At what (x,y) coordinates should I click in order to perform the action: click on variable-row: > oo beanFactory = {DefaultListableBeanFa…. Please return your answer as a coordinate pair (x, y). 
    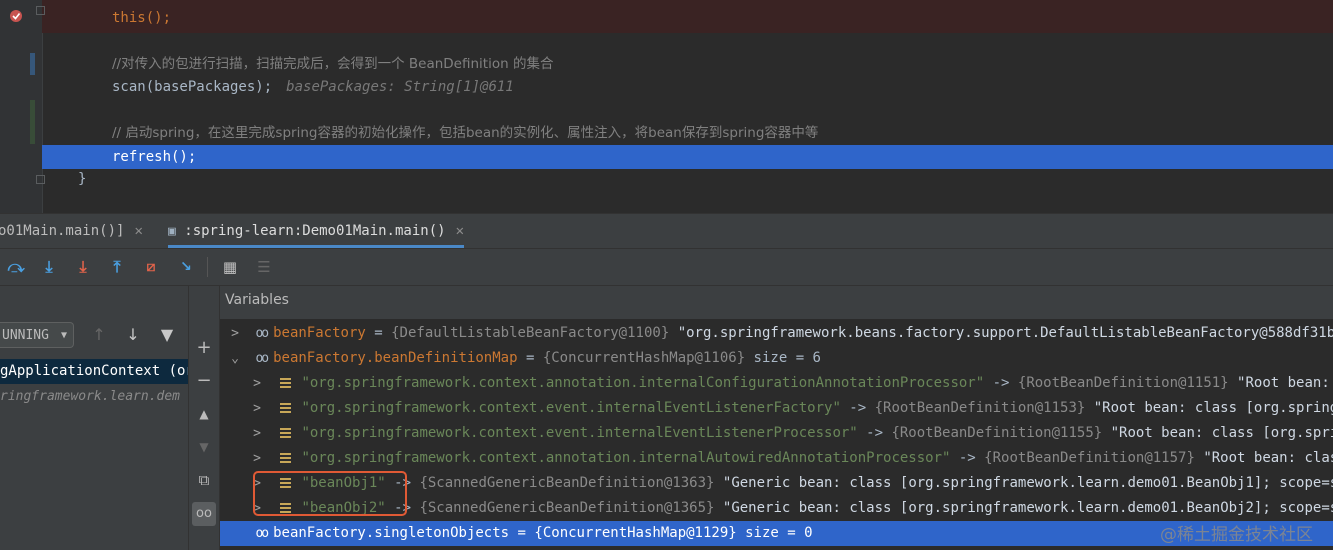
    Looking at the image, I should click on (776, 333).